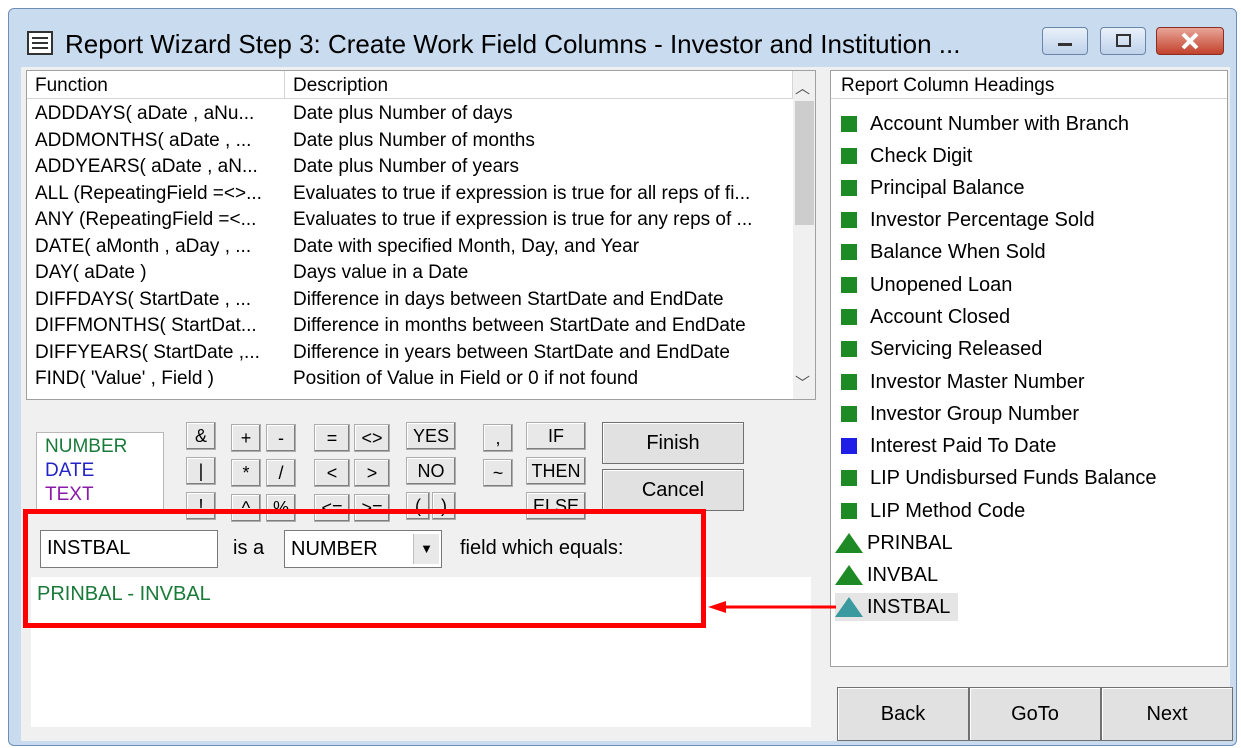 This screenshot has height=748, width=1241. I want to click on op-ampersand-button: &, so click(201, 436).